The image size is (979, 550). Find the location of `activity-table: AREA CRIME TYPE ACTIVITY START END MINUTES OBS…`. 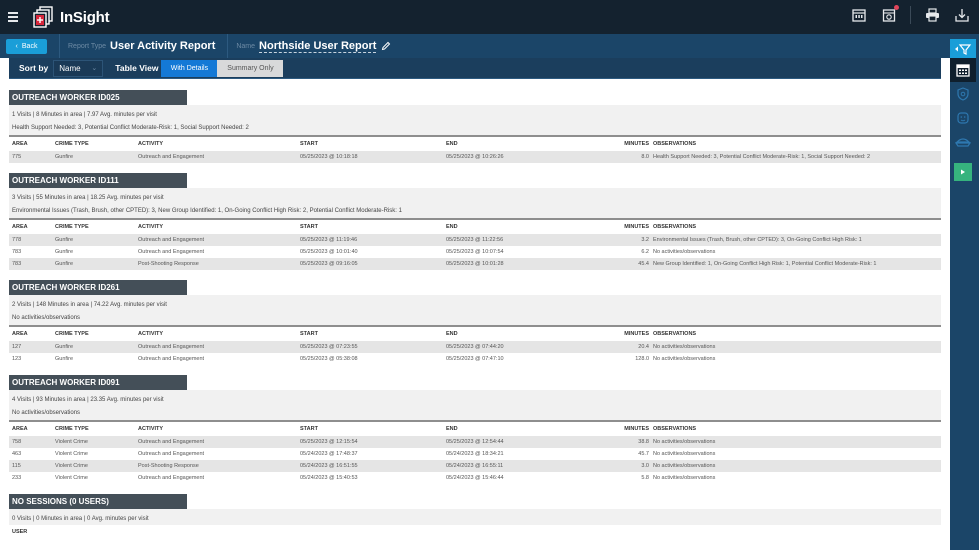

activity-table: AREA CRIME TYPE ACTIVITY START END MINUTES OBS… is located at coordinates (475, 452).